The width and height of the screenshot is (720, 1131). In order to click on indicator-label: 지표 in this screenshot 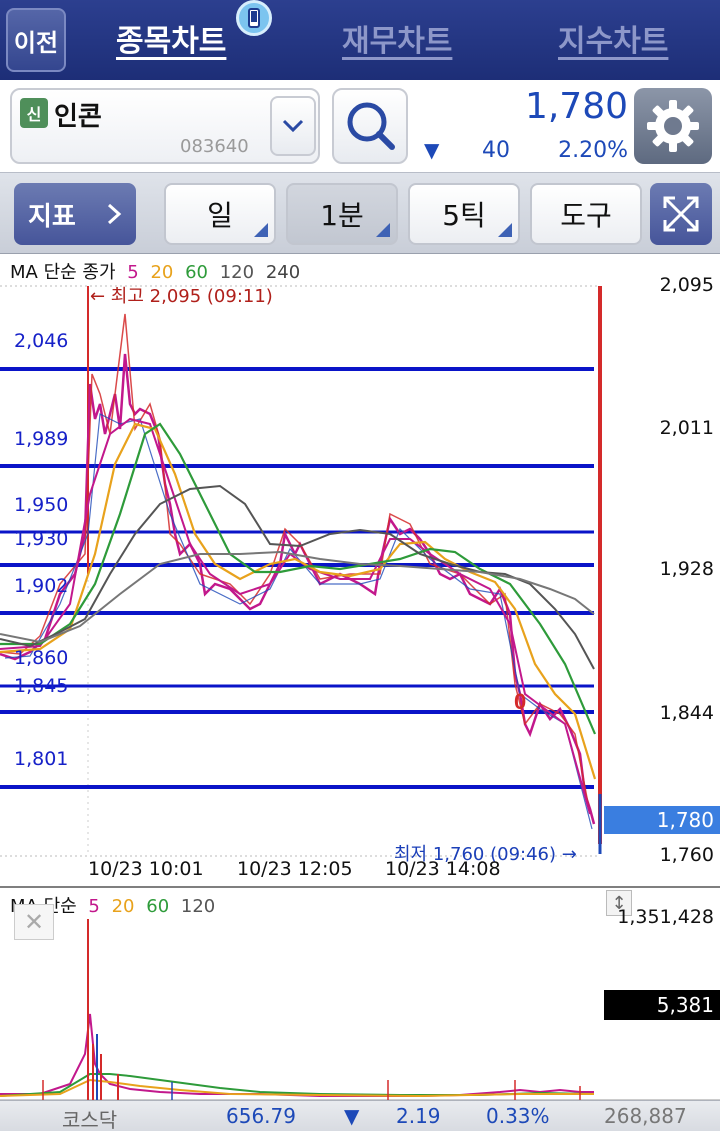, I will do `click(52, 216)`.